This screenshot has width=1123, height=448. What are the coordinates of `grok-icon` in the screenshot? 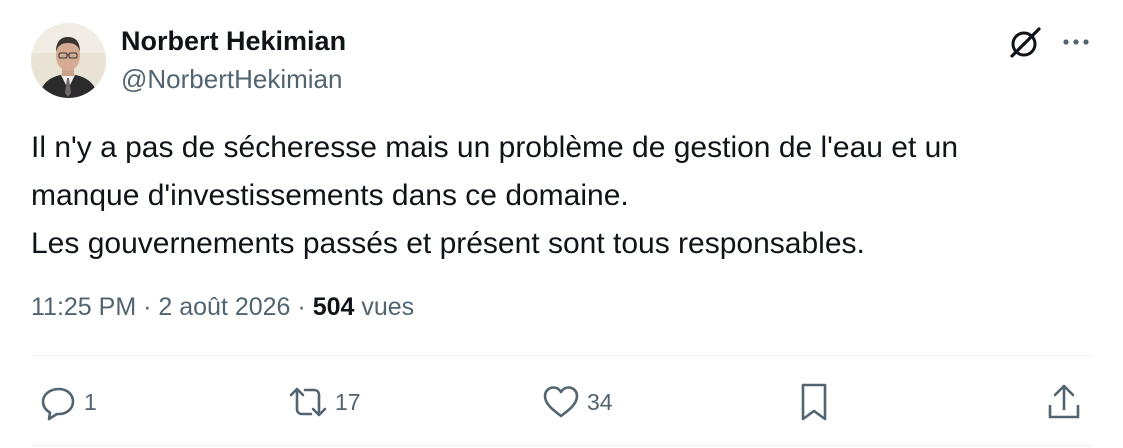 It's located at (1025, 42).